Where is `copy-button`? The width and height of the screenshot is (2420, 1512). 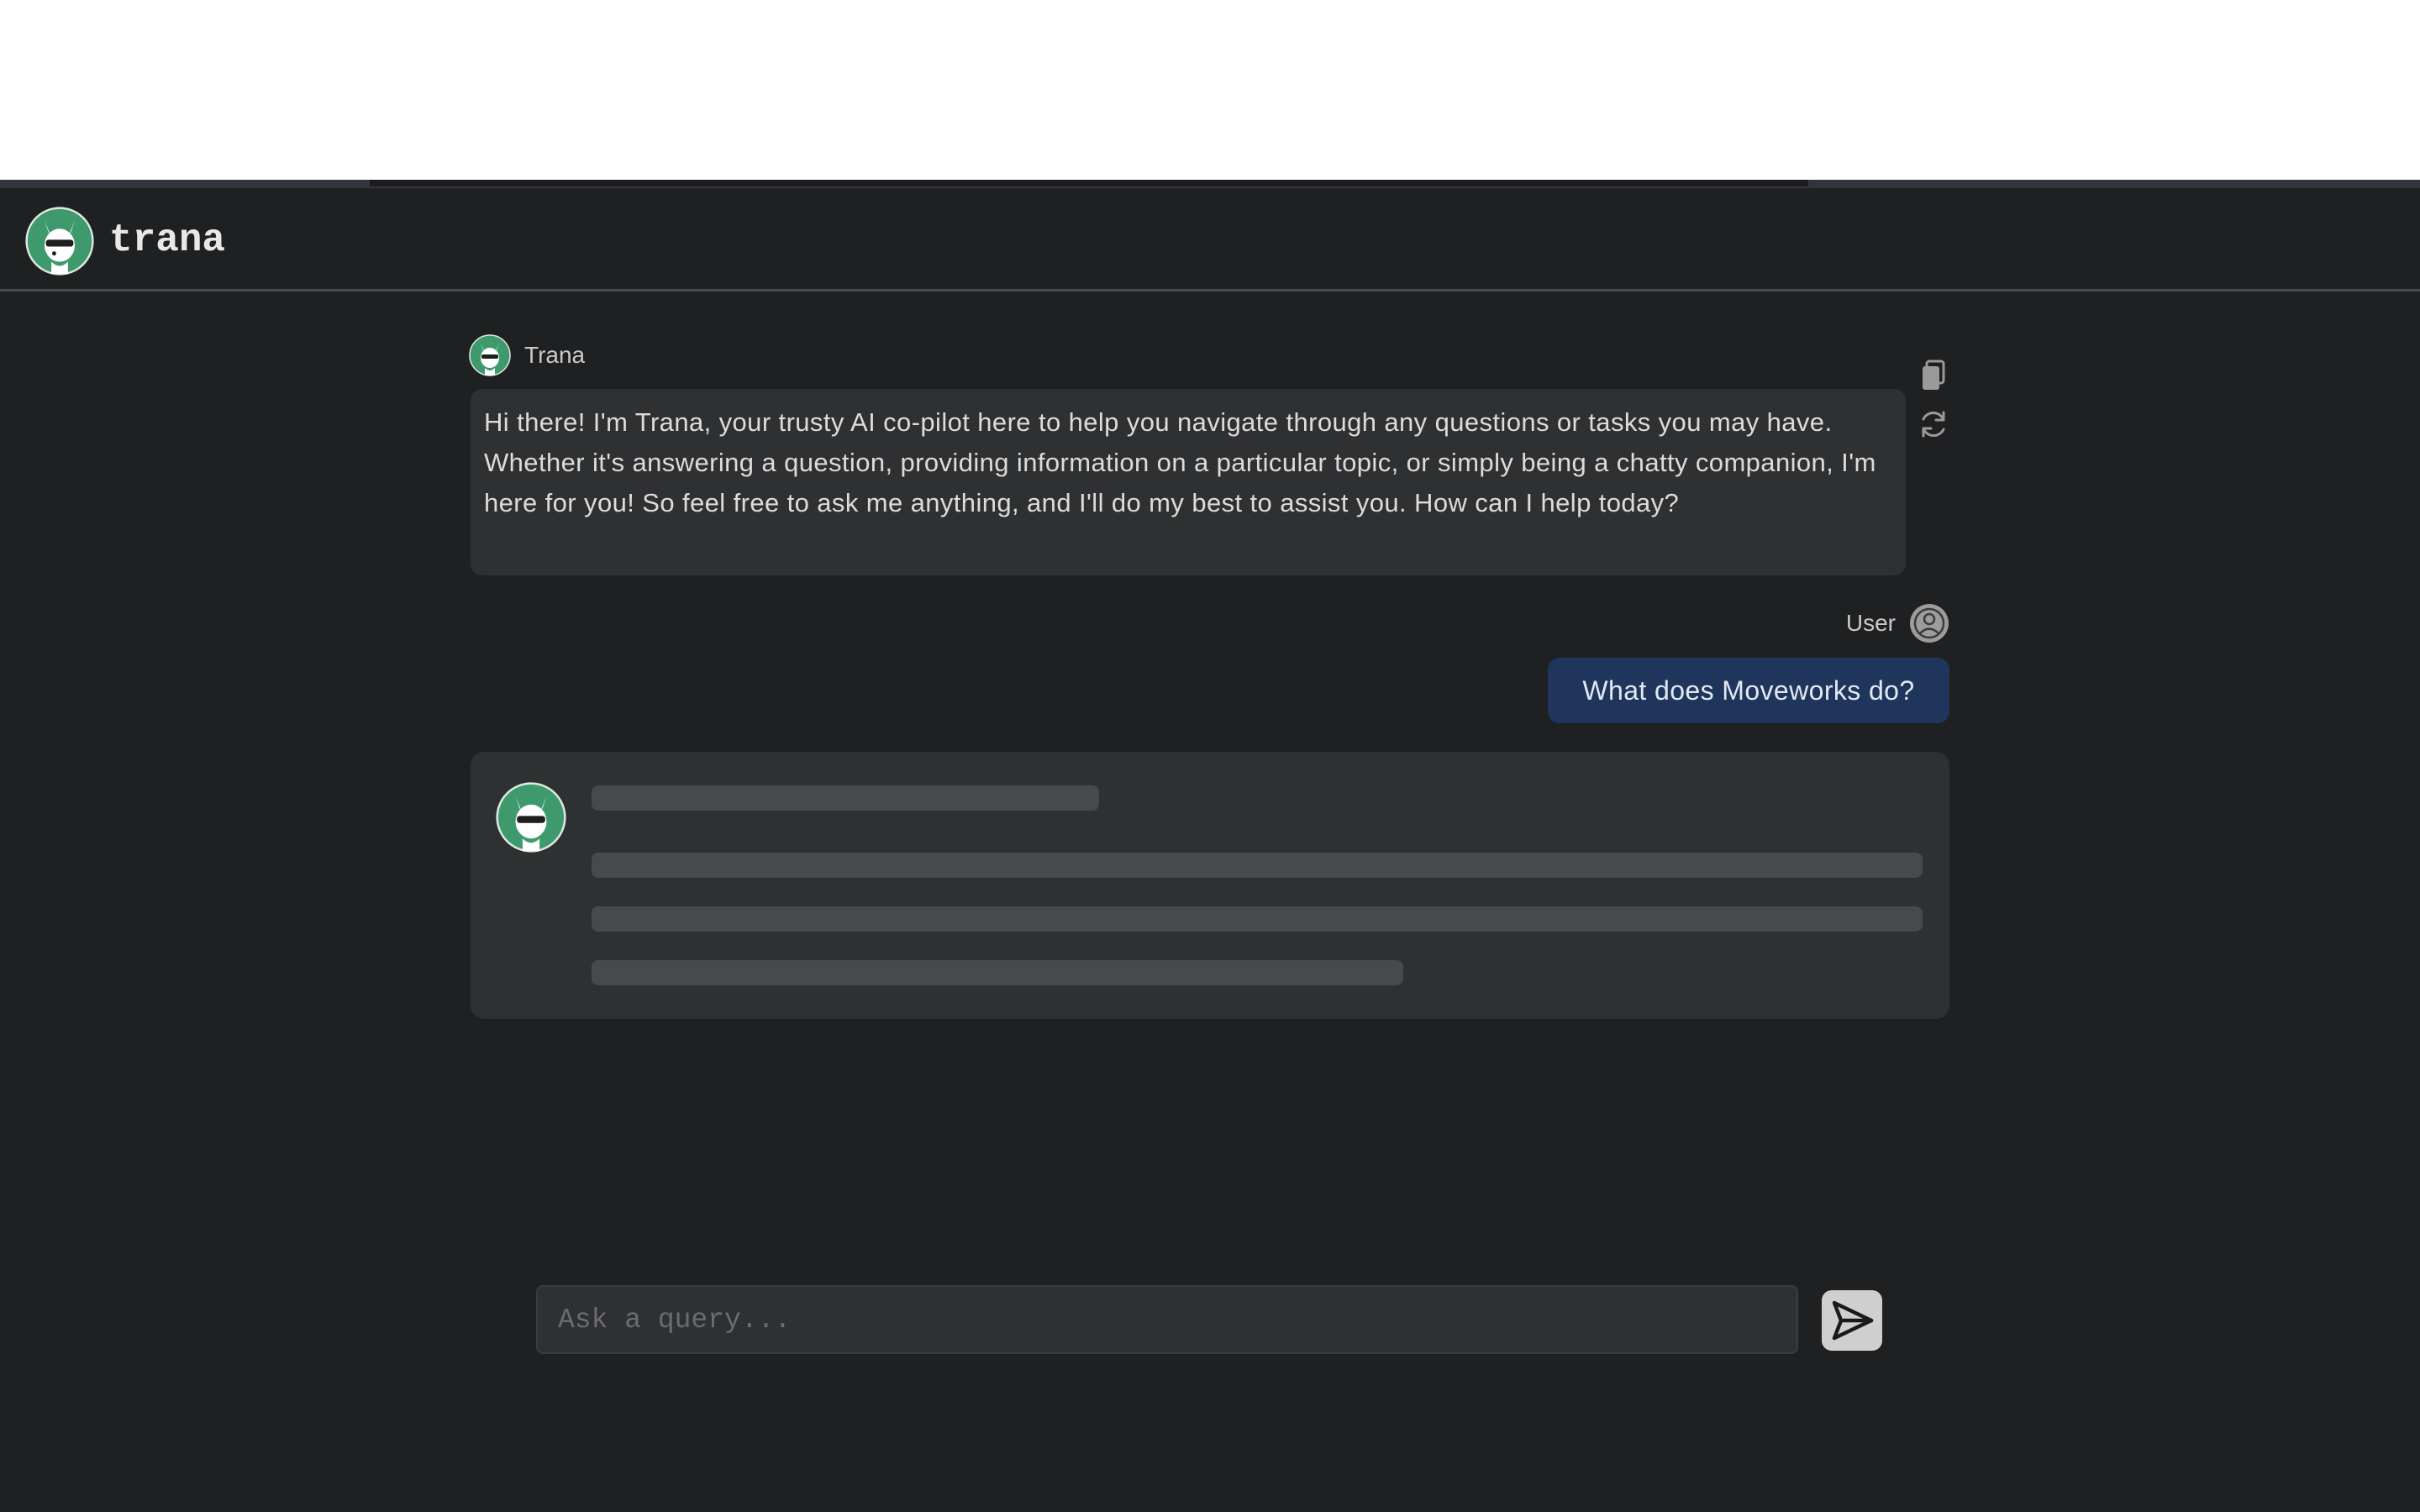 copy-button is located at coordinates (1933, 375).